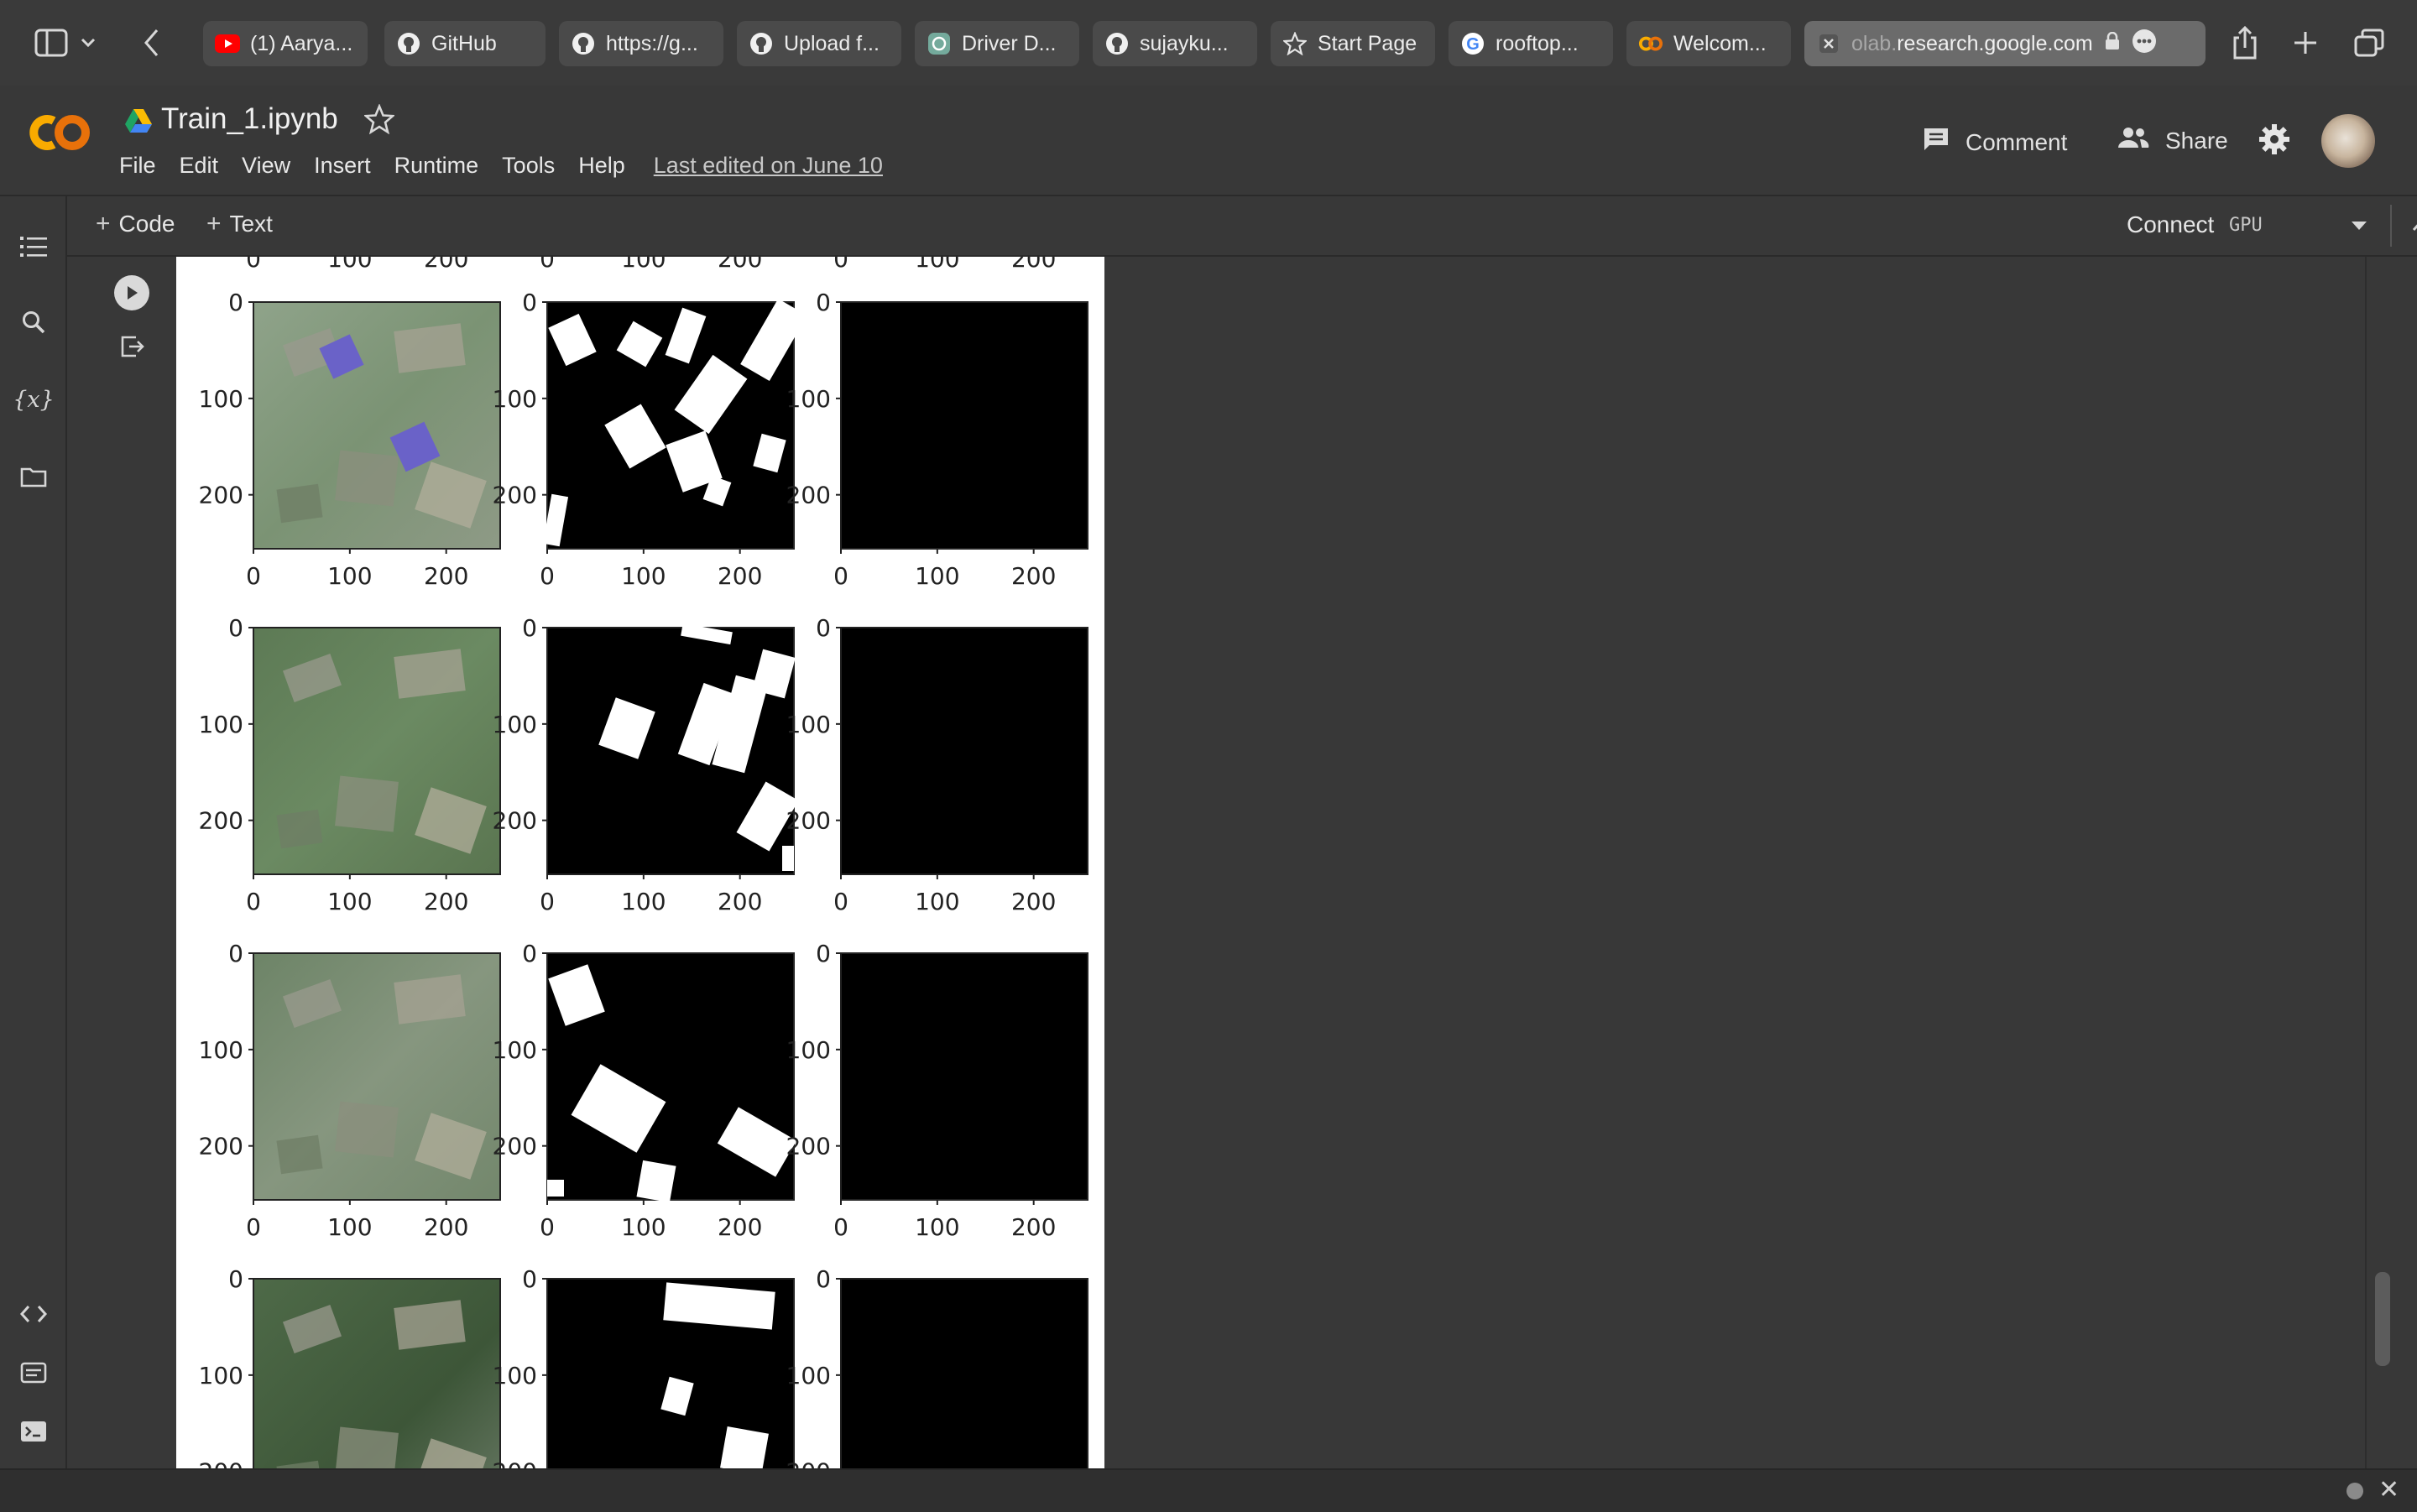 The width and height of the screenshot is (2417, 1512). What do you see at coordinates (34, 400) in the screenshot?
I see `variables-icon: {x}` at bounding box center [34, 400].